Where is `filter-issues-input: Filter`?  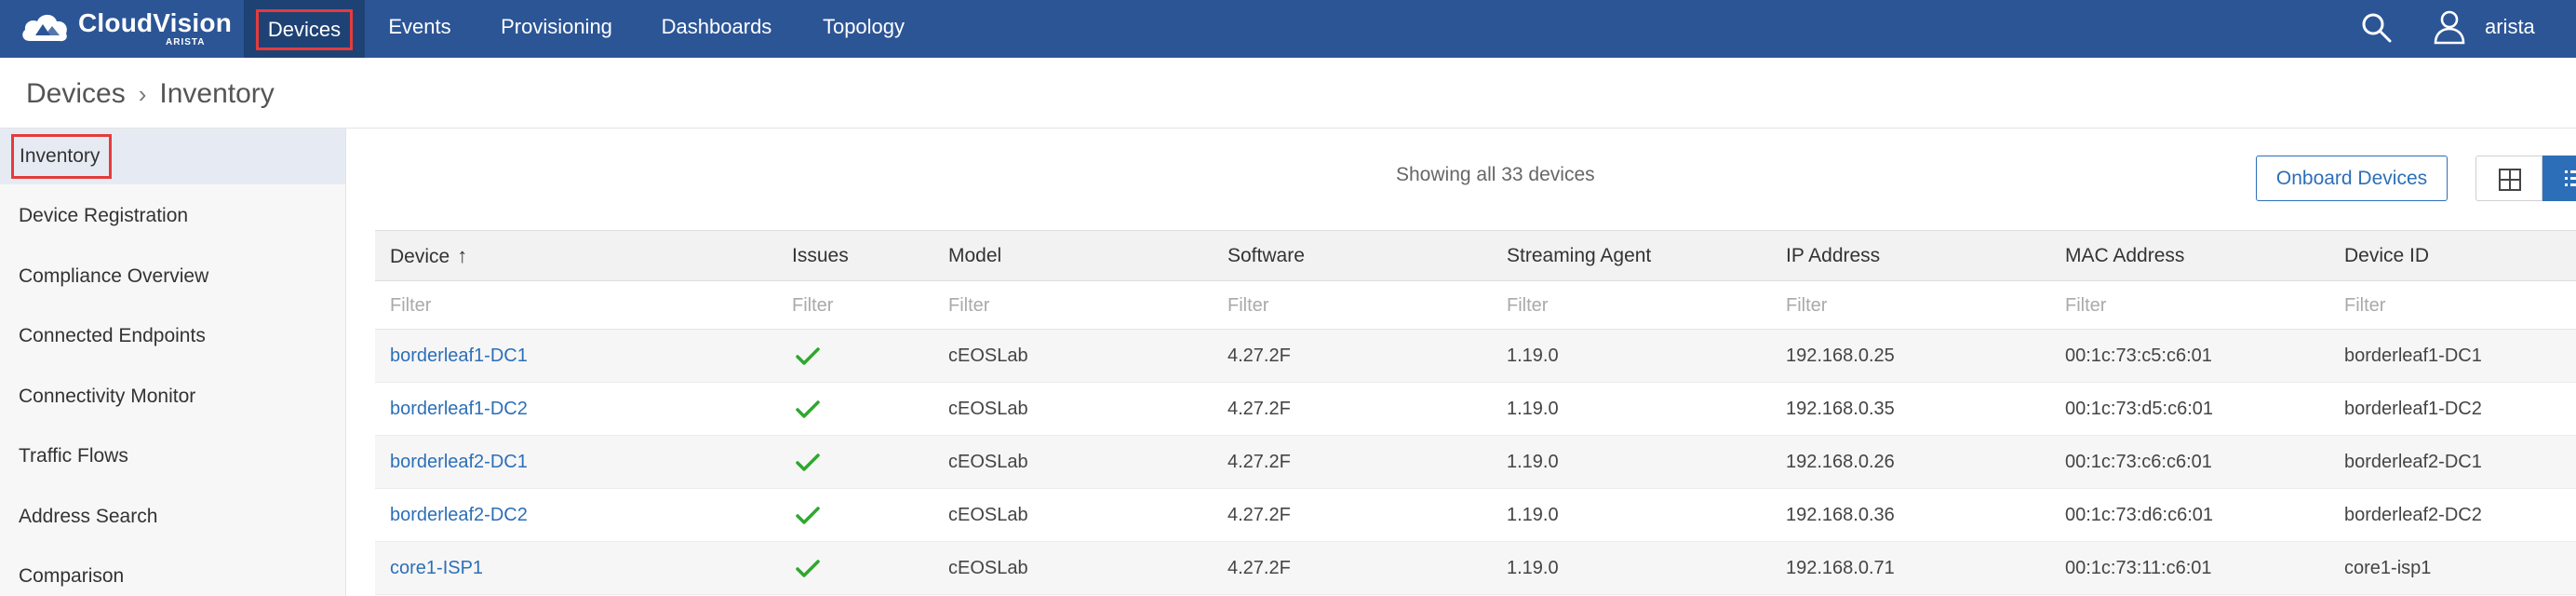
filter-issues-input: Filter is located at coordinates (812, 305).